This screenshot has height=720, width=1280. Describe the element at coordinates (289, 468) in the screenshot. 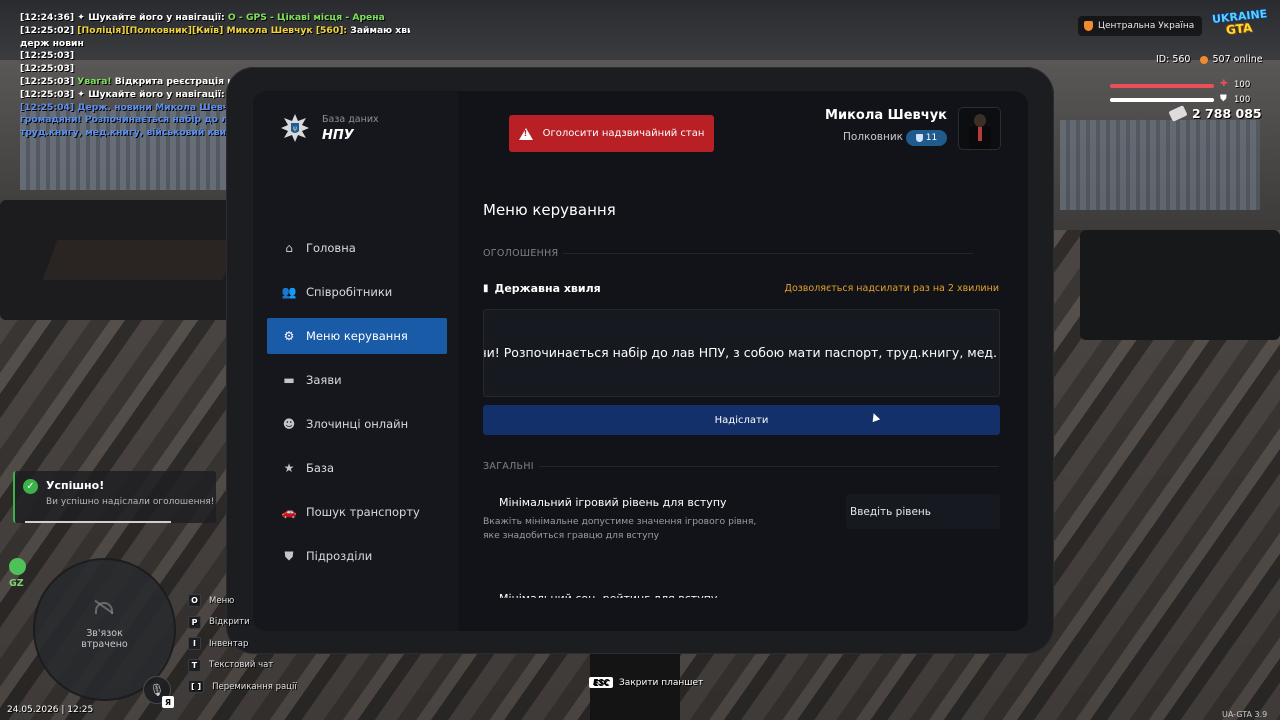

I see `star-icon: ★` at that location.